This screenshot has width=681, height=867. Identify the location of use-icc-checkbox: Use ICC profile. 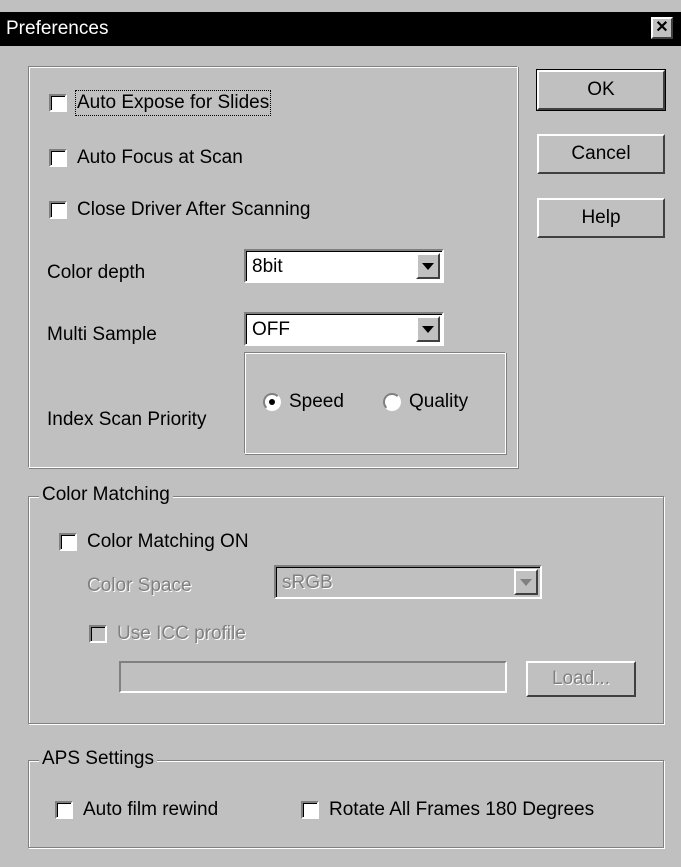
(167, 634).